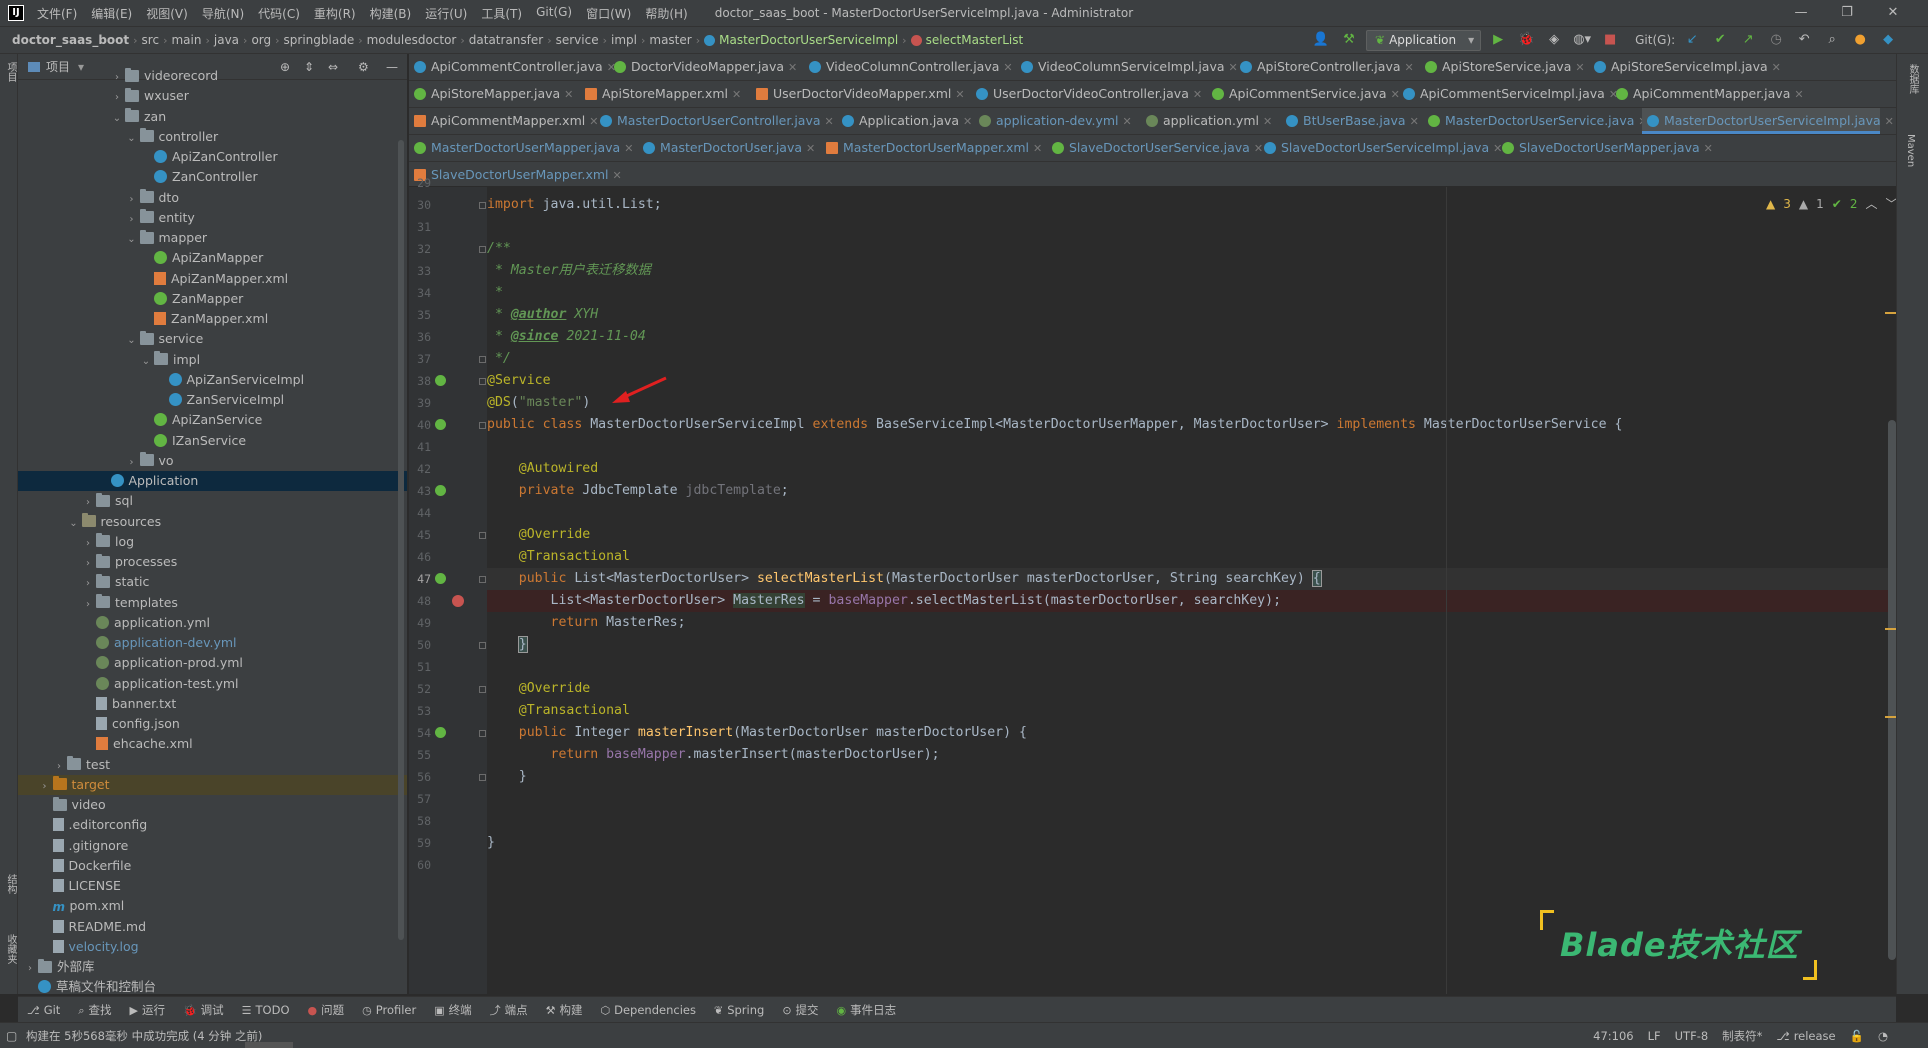  Describe the element at coordinates (212, 784) in the screenshot. I see `tree-item: › target` at that location.